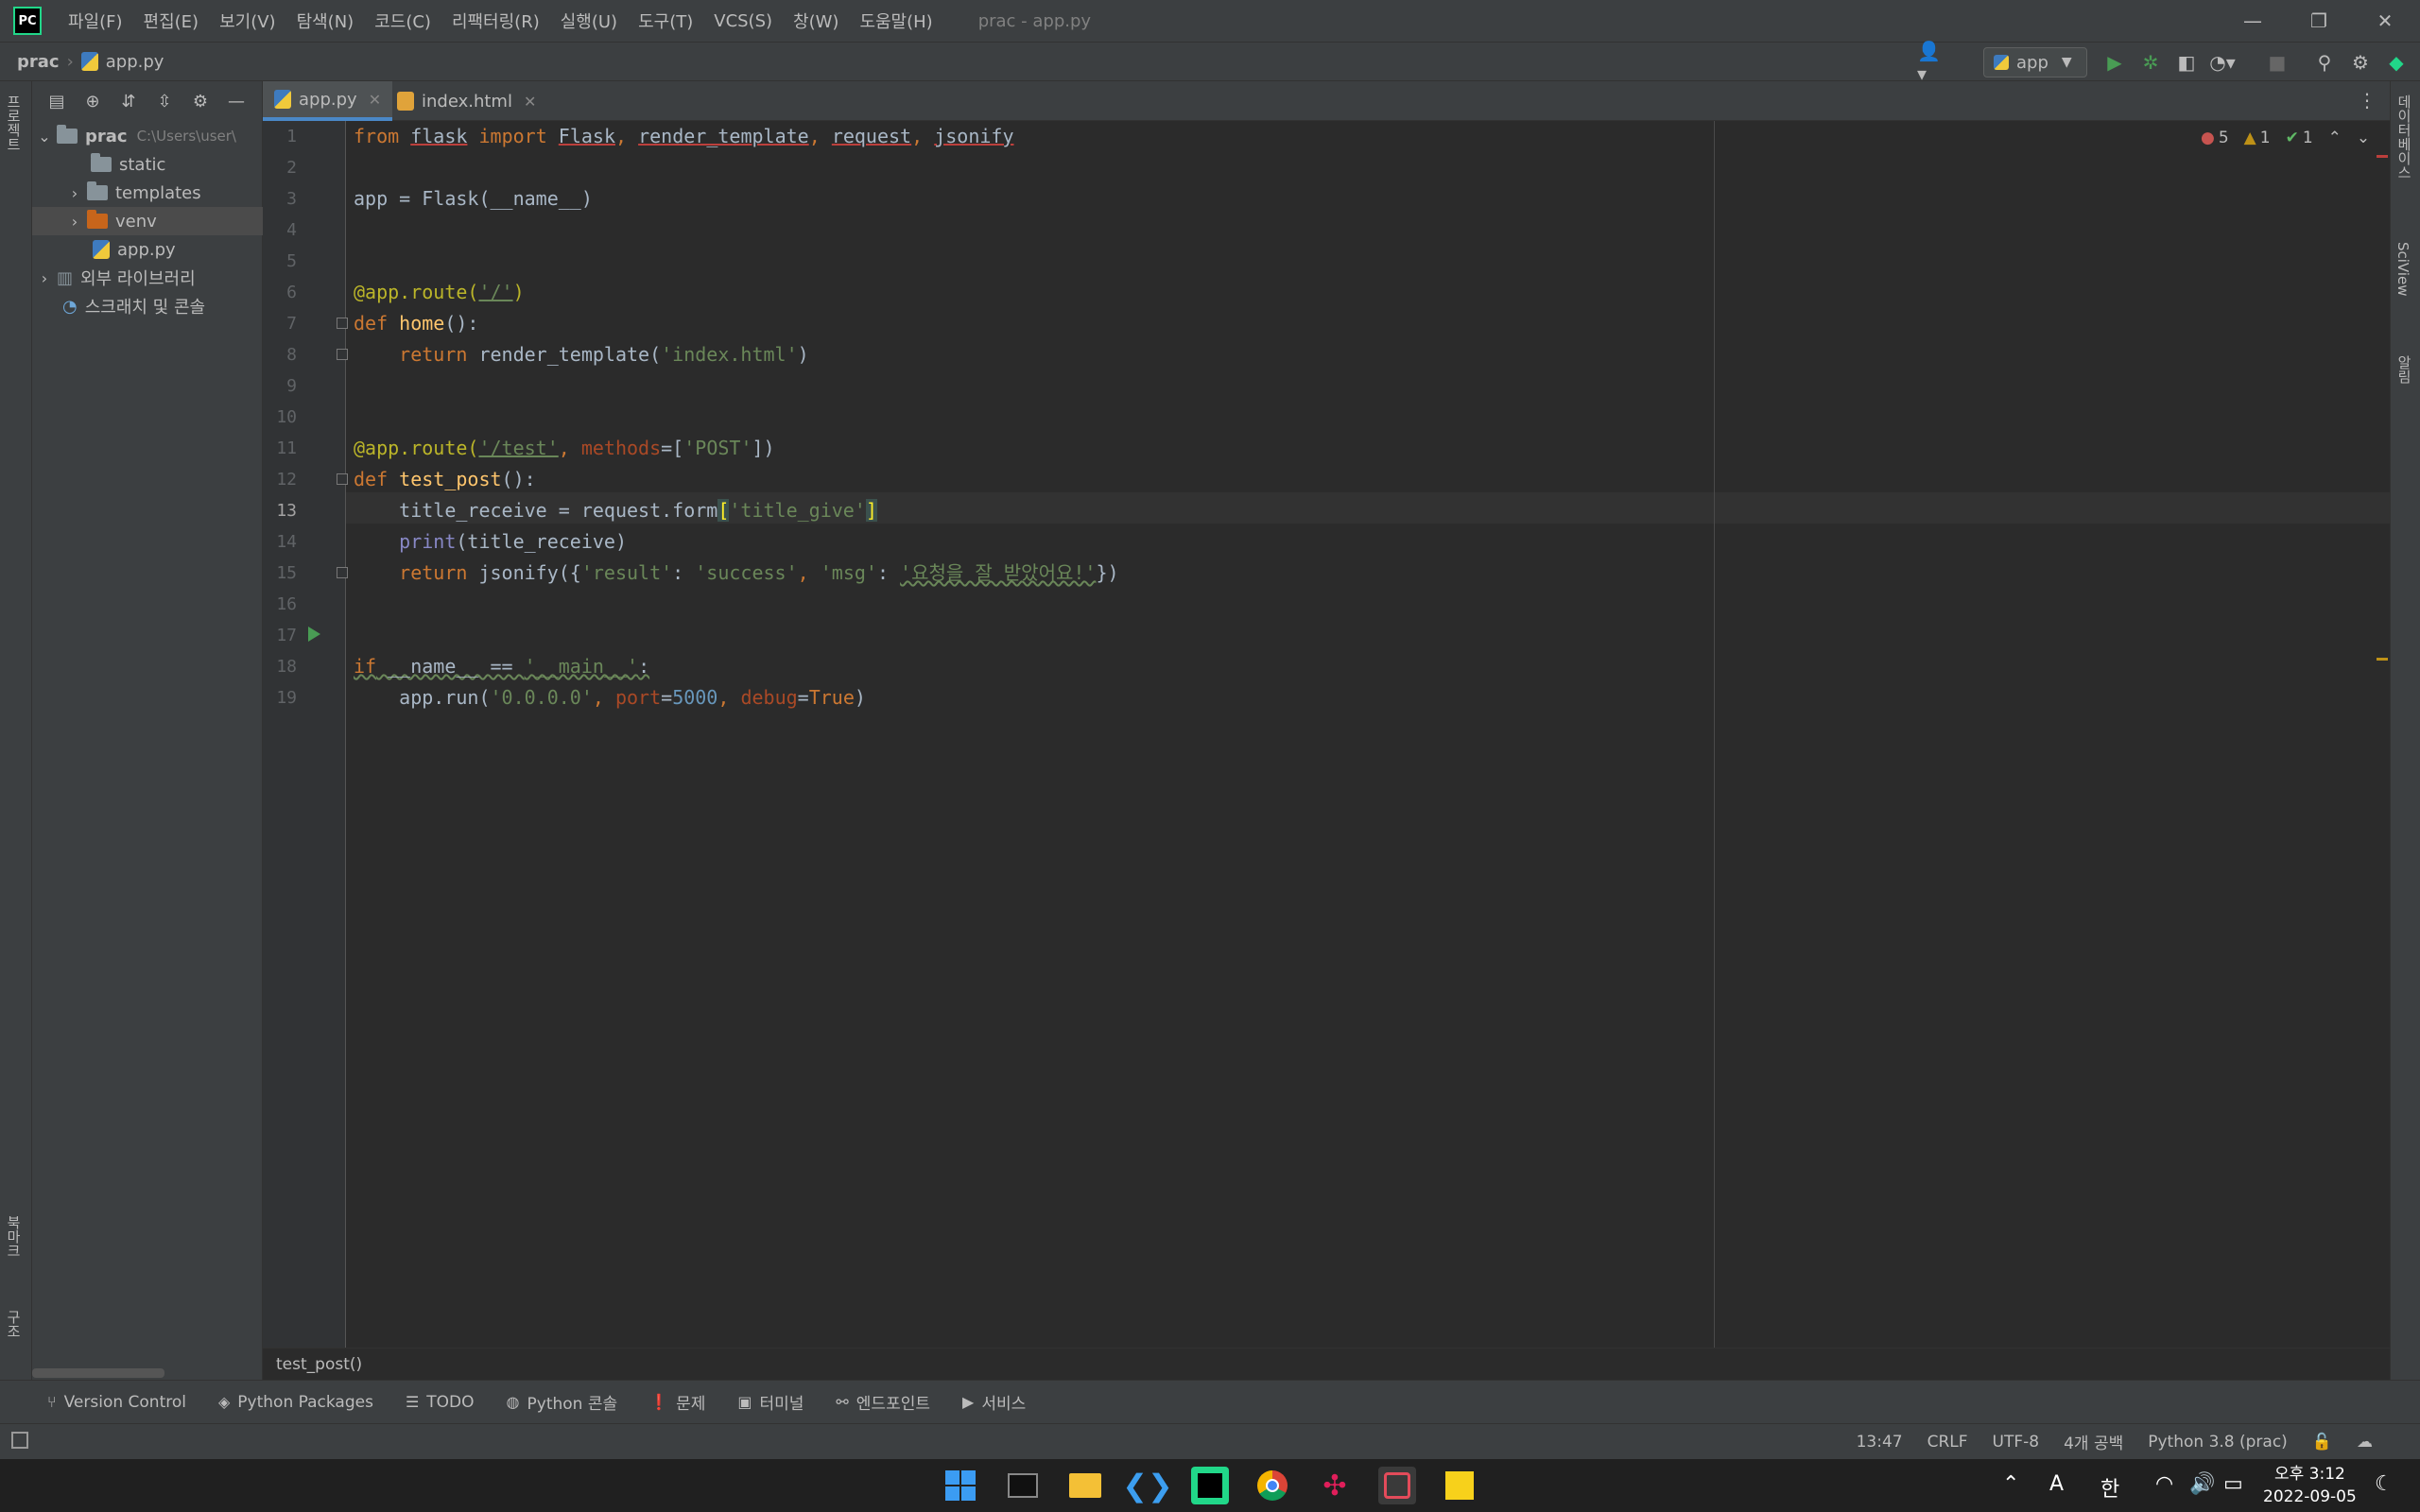  Describe the element at coordinates (1023, 1485) in the screenshot. I see `terminal-app-icon` at that location.